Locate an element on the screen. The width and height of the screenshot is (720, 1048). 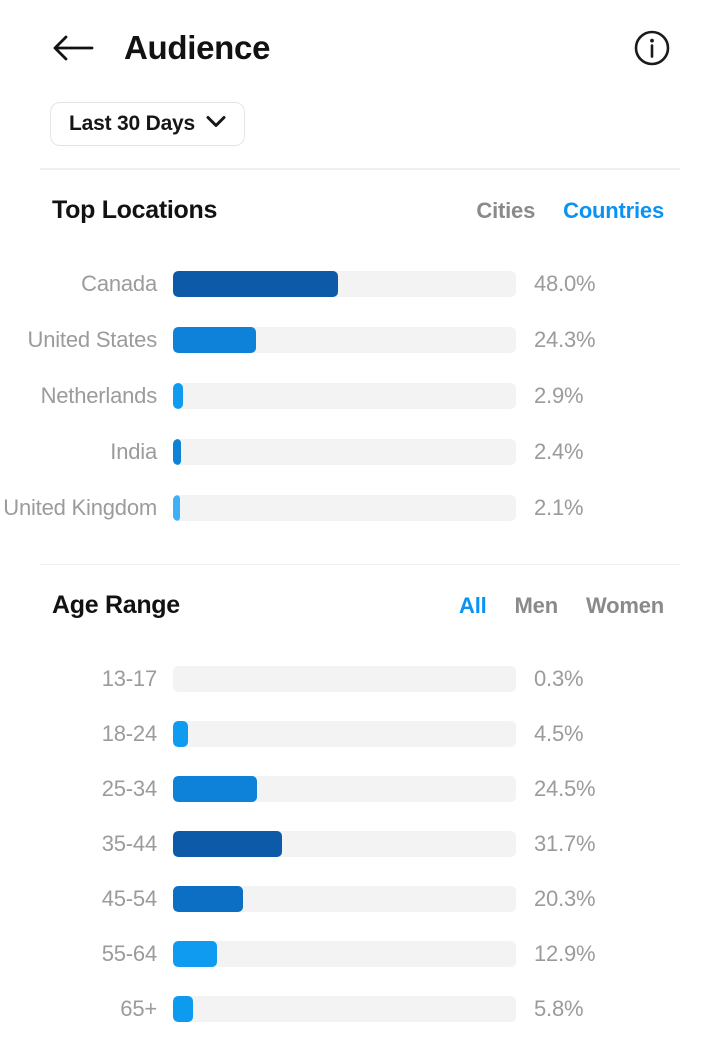
bar-row-label: United Kingdom is located at coordinates (80, 507).